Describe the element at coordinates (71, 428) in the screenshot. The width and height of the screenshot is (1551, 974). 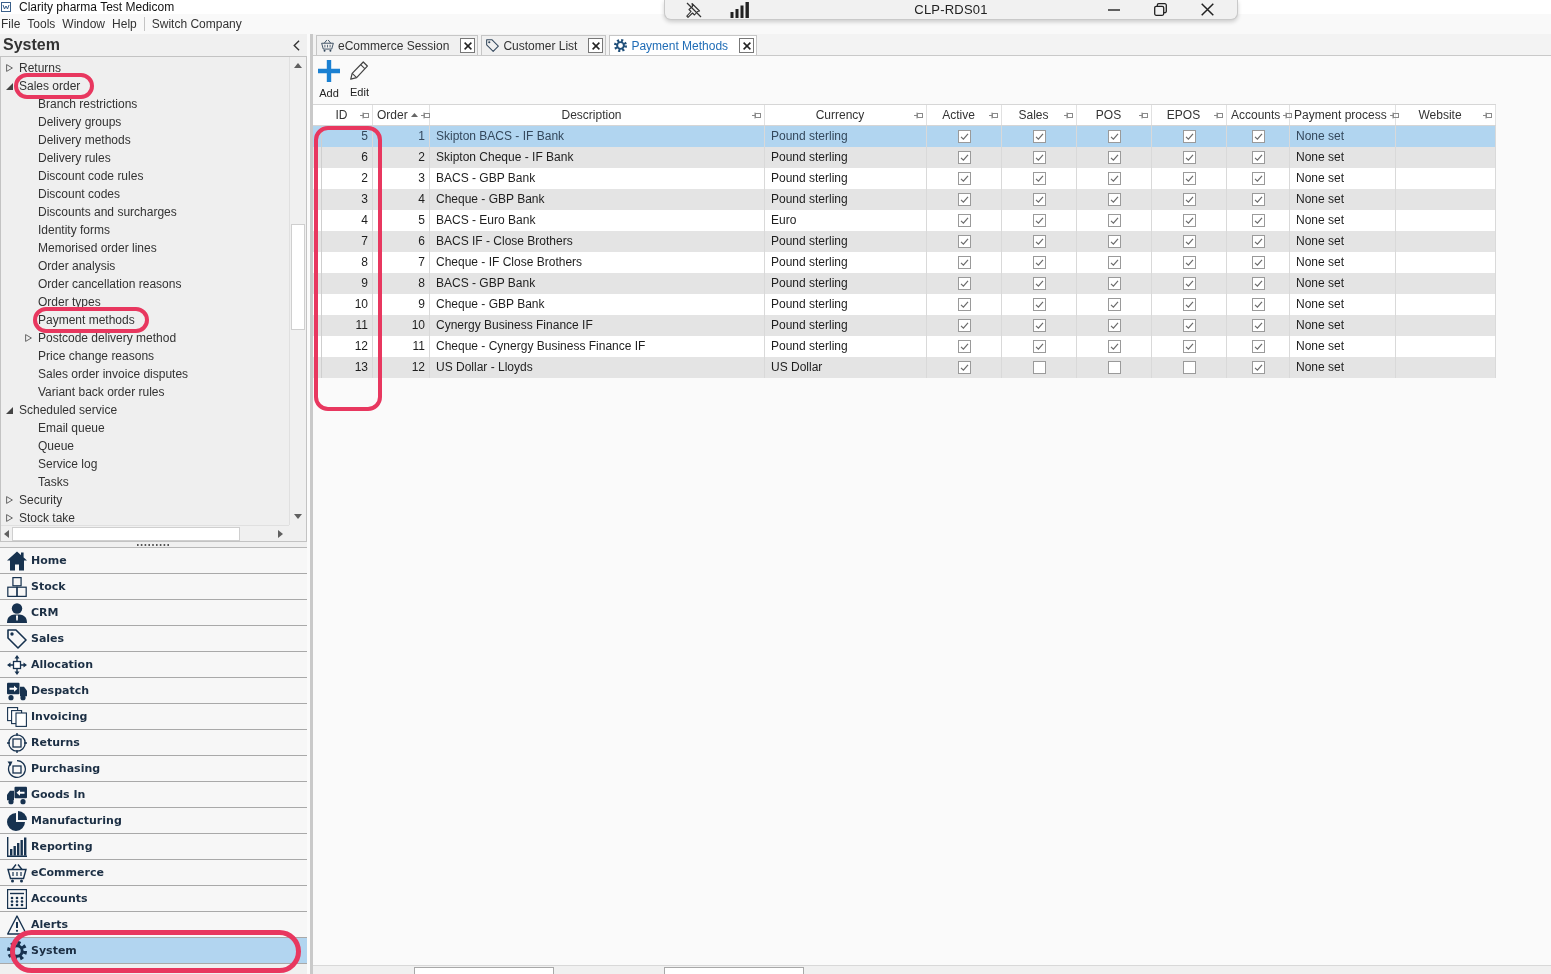
I see `tree-item: Email queue` at that location.